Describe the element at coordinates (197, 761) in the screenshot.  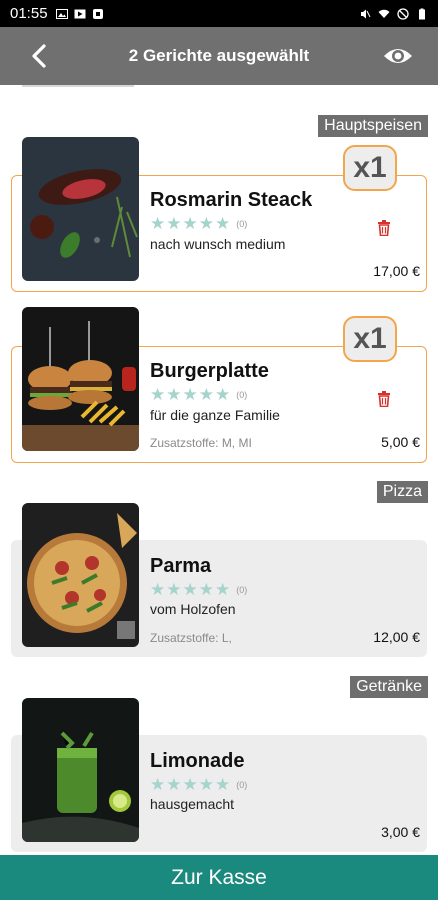
I see `dish-name: Limonade` at that location.